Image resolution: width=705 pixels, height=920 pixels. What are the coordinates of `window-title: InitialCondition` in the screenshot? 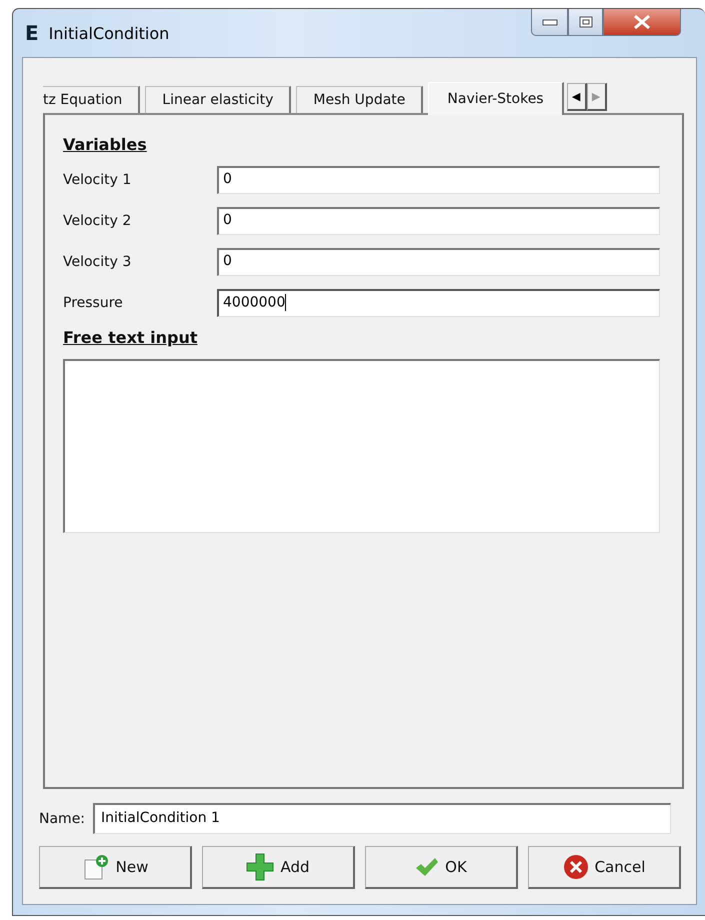 It's located at (109, 33).